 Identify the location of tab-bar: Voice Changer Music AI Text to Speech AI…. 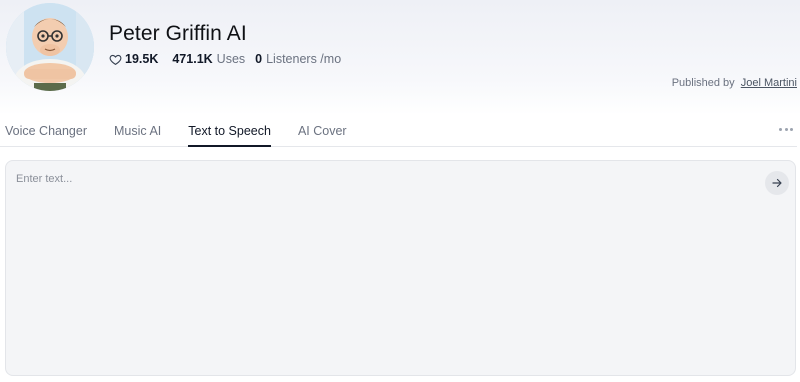
(398, 132).